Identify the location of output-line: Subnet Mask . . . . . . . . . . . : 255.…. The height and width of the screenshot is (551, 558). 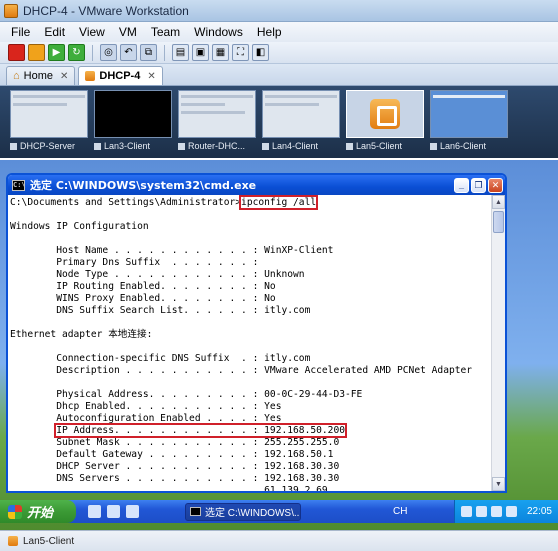
(175, 442).